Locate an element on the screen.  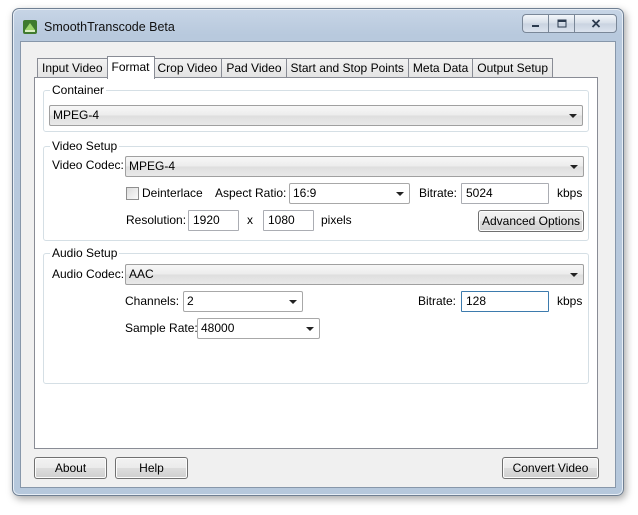
channels-value: 2 is located at coordinates (190, 301).